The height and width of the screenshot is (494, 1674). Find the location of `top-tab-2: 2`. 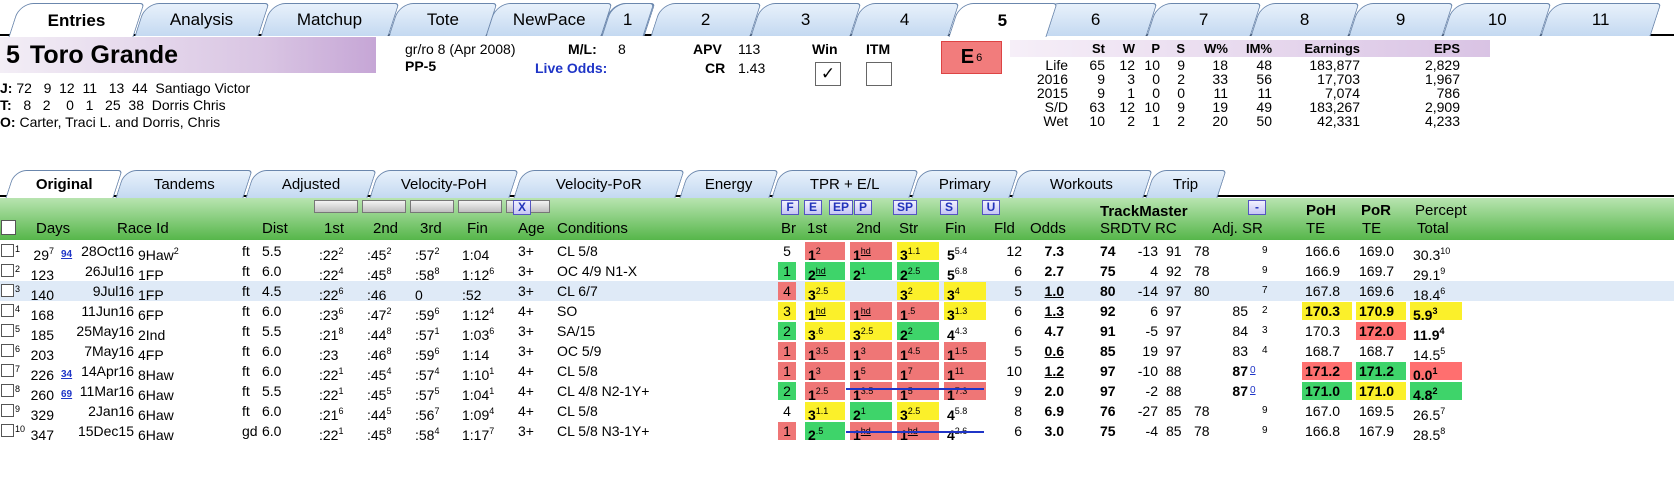

top-tab-2: 2 is located at coordinates (706, 19).